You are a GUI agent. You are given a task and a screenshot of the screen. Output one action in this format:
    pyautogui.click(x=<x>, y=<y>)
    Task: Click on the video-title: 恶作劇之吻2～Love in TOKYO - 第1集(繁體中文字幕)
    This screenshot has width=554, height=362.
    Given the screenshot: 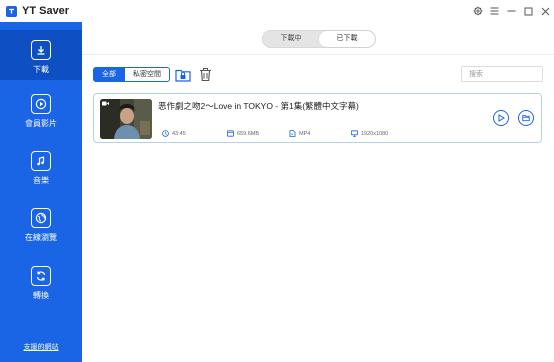 What is the action you would take?
    pyautogui.click(x=258, y=106)
    